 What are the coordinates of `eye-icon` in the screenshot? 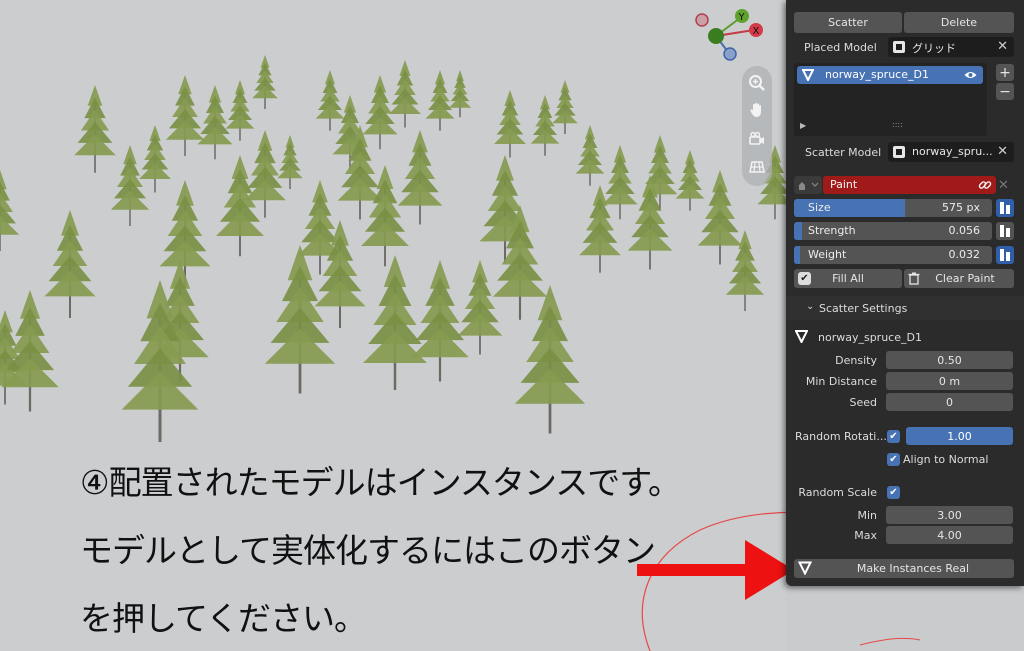 It's located at (970, 75).